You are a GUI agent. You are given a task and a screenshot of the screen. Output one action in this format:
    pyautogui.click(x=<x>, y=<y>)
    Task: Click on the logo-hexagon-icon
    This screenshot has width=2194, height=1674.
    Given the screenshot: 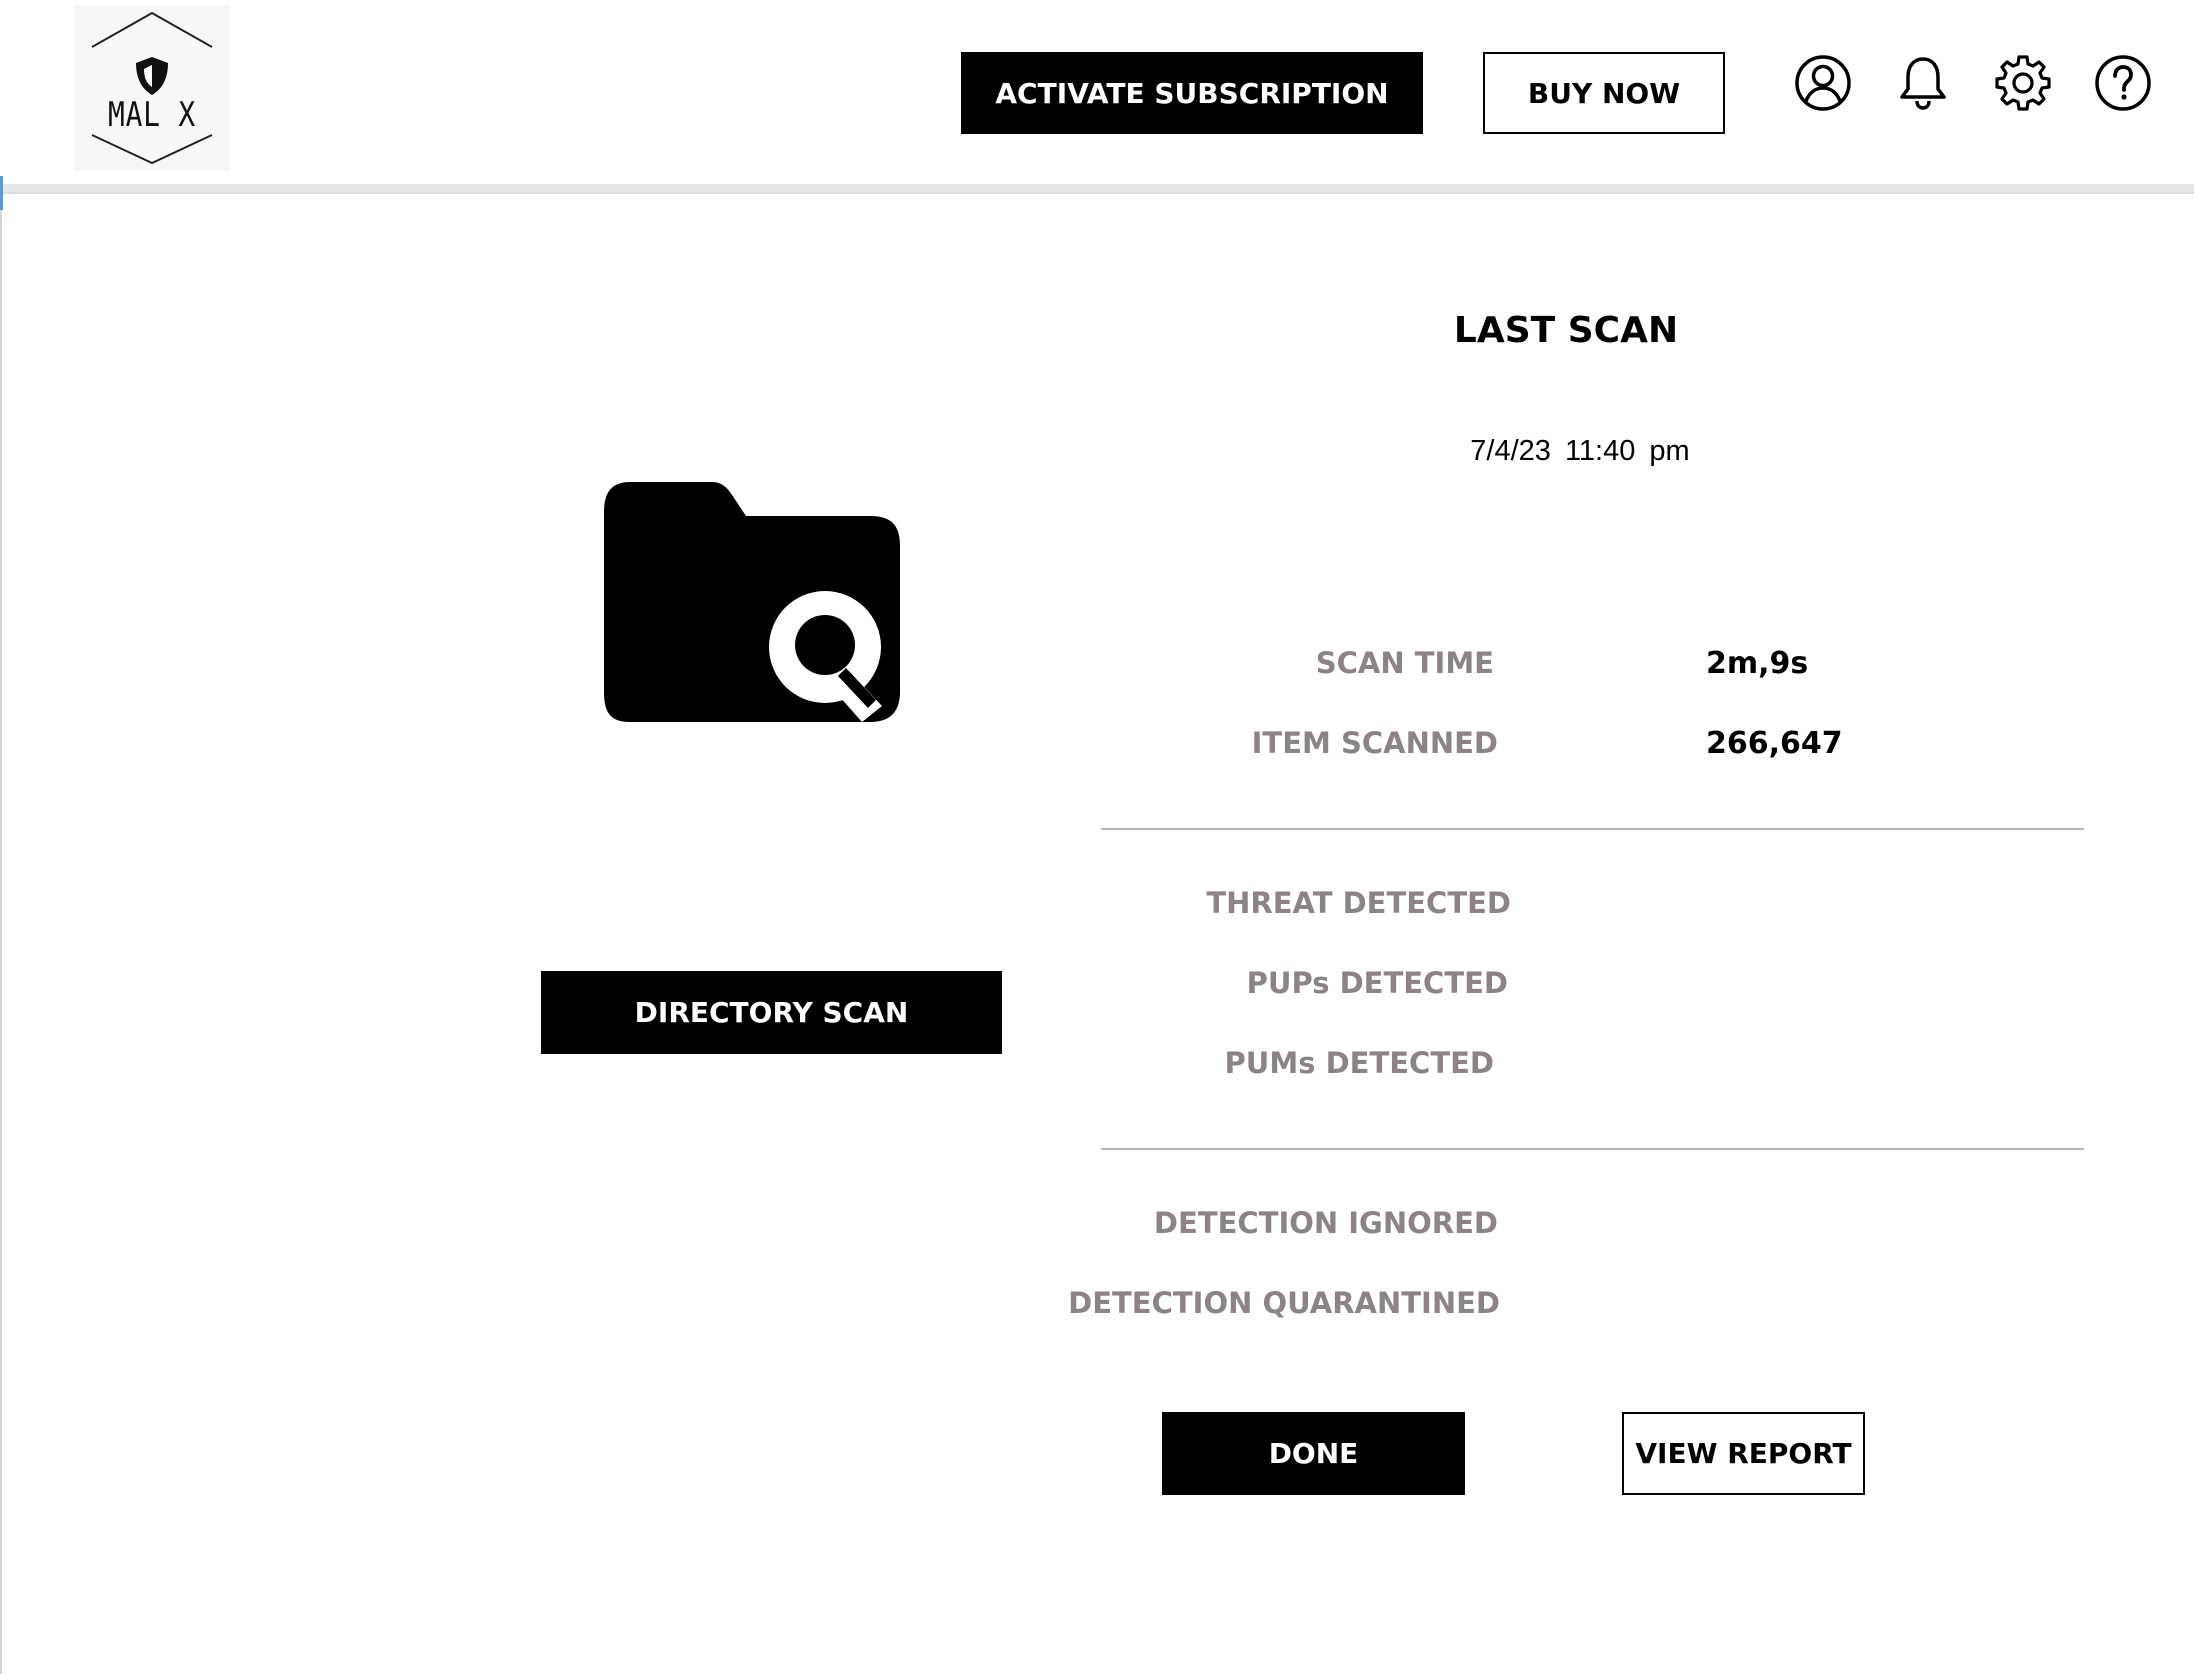 What is the action you would take?
    pyautogui.click(x=152, y=88)
    